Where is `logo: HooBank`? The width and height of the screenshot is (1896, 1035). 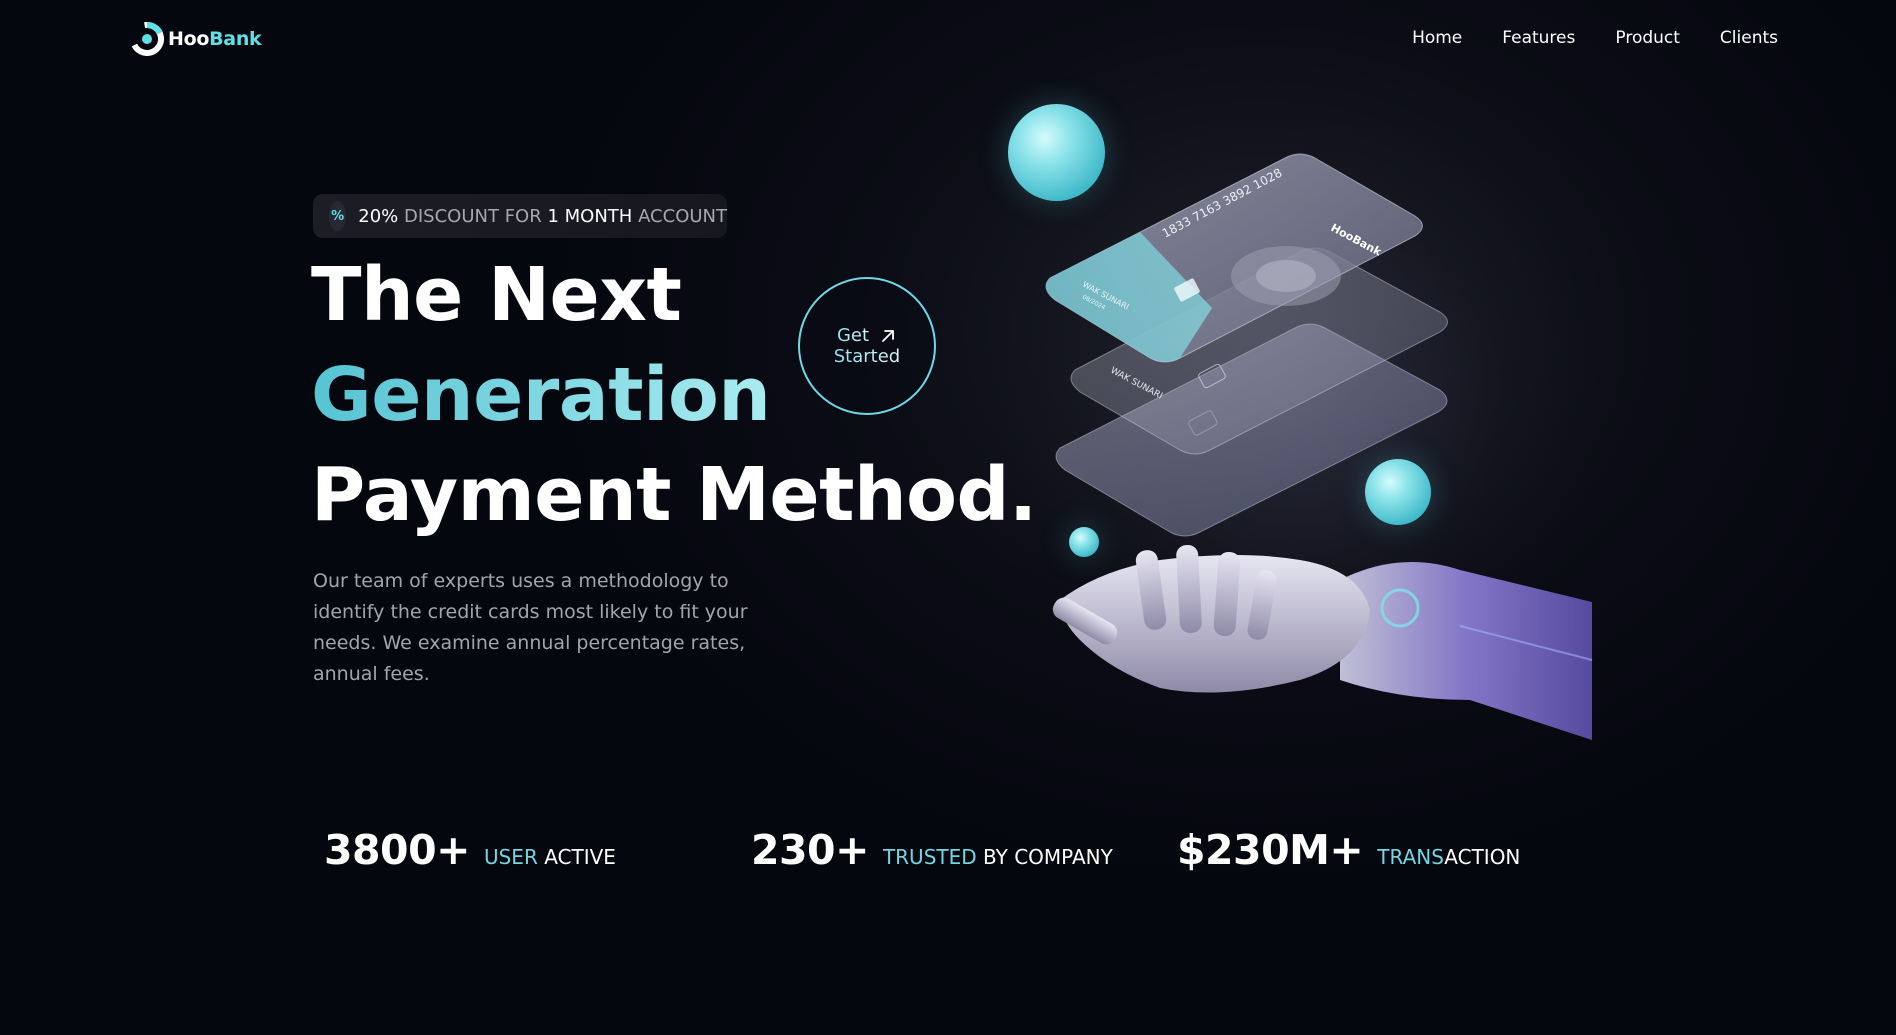
logo: HooBank is located at coordinates (196, 39).